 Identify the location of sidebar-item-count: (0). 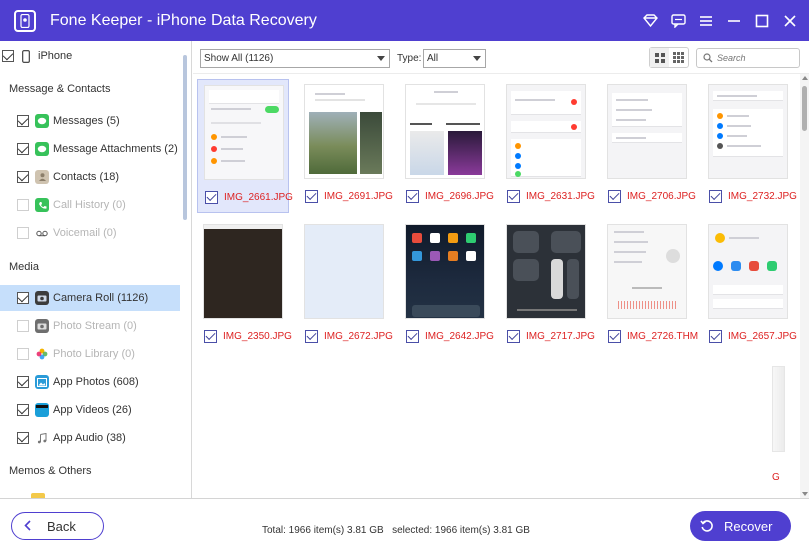
(130, 326).